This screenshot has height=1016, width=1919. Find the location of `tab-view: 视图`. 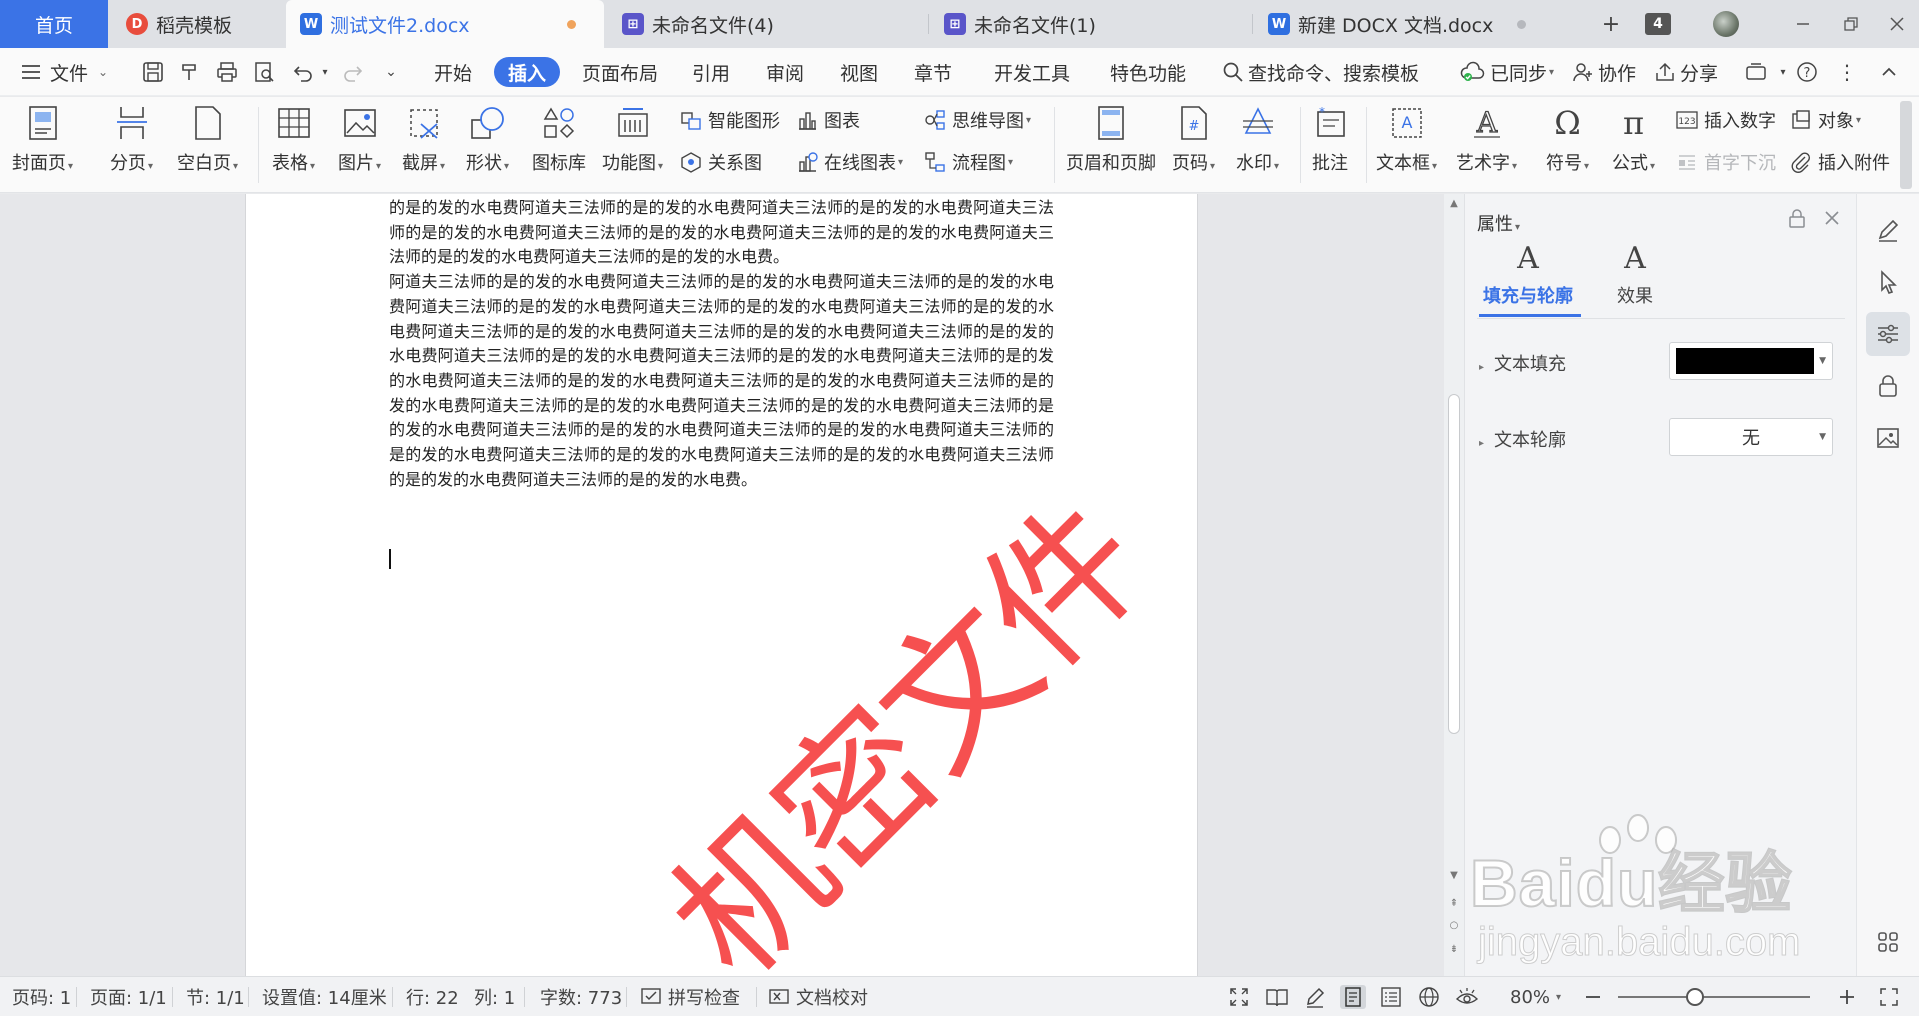

tab-view: 视图 is located at coordinates (859, 72).